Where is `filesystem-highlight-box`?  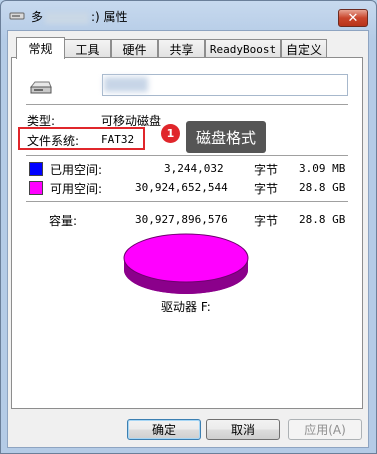 filesystem-highlight-box is located at coordinates (81, 138).